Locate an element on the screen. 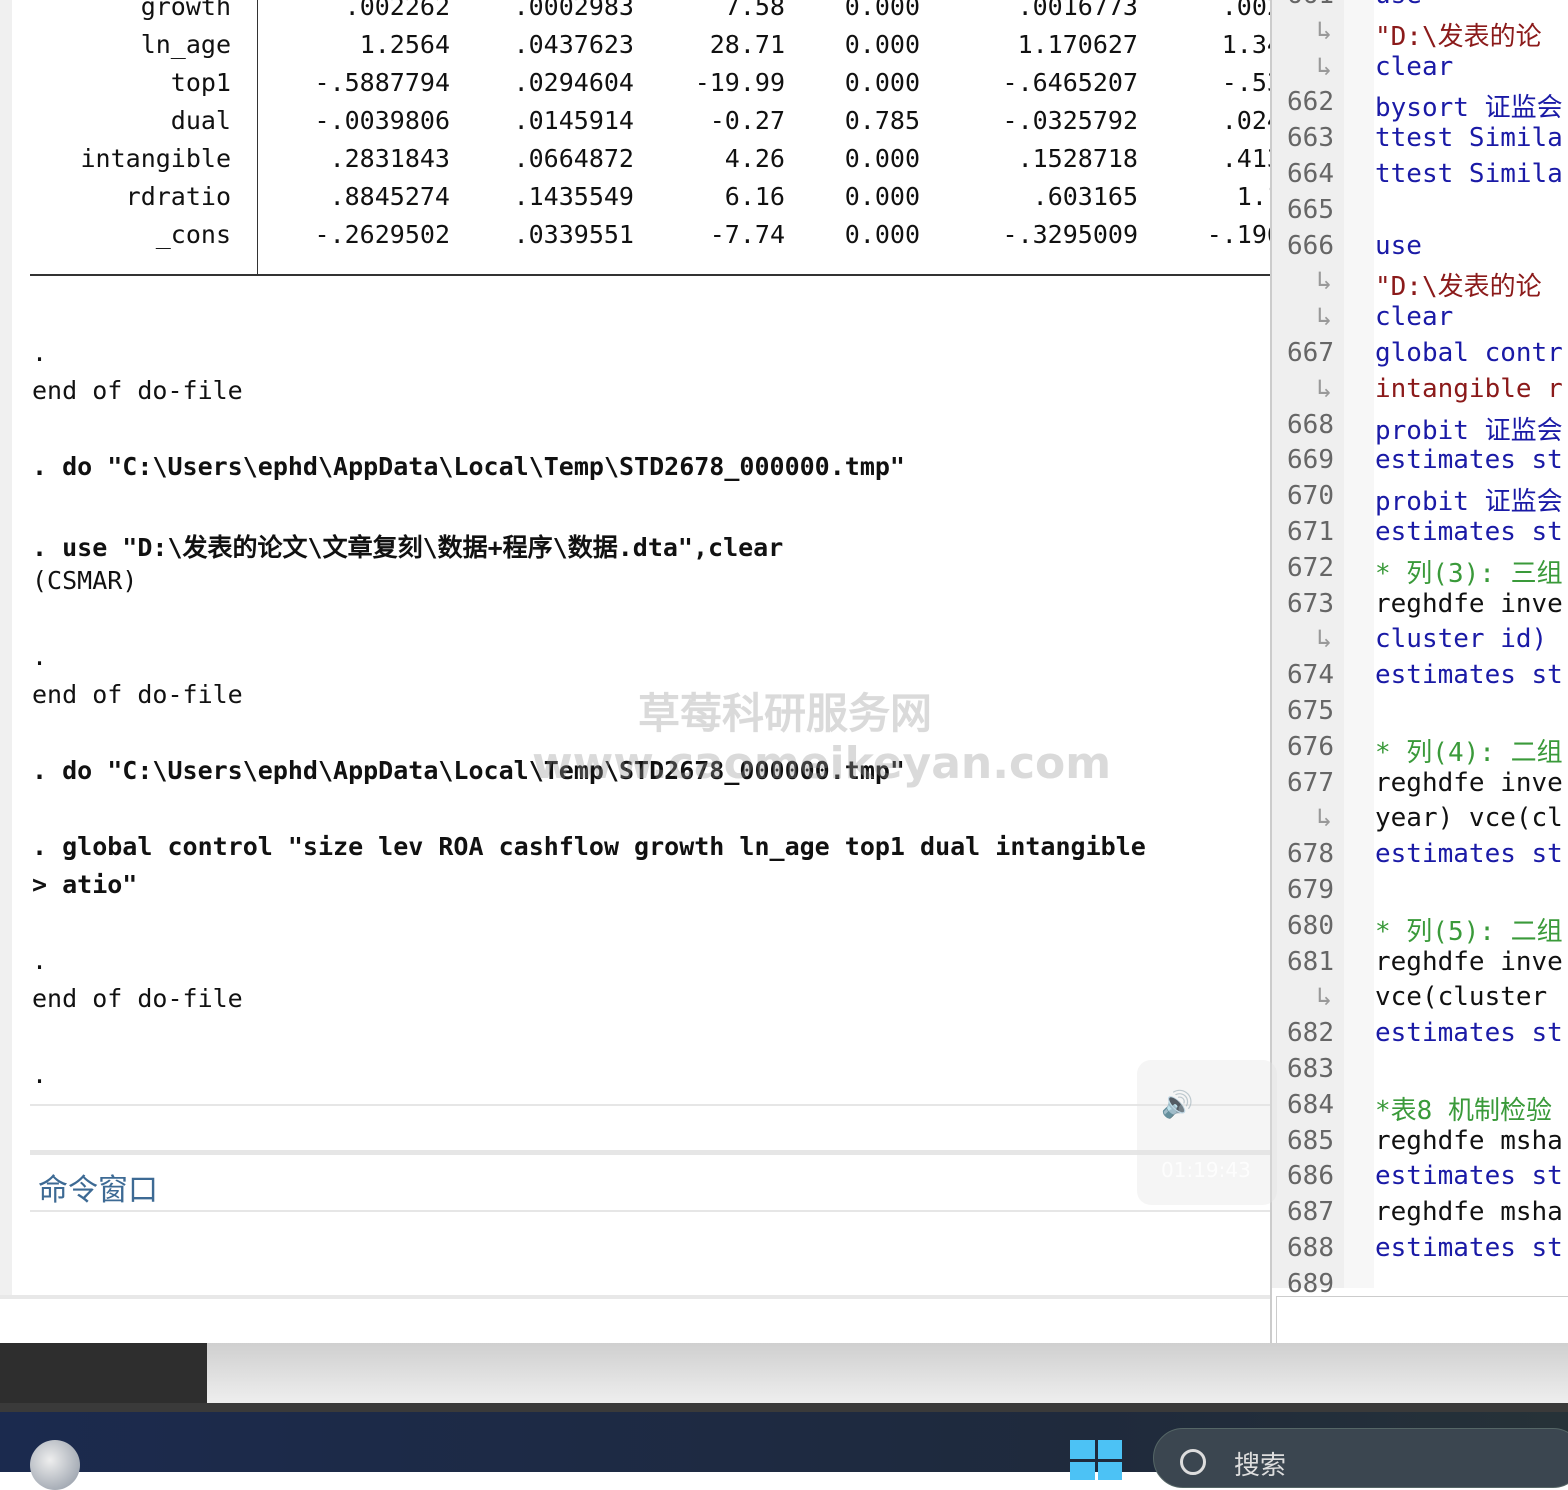  line-number: 662 is located at coordinates (1310, 102).